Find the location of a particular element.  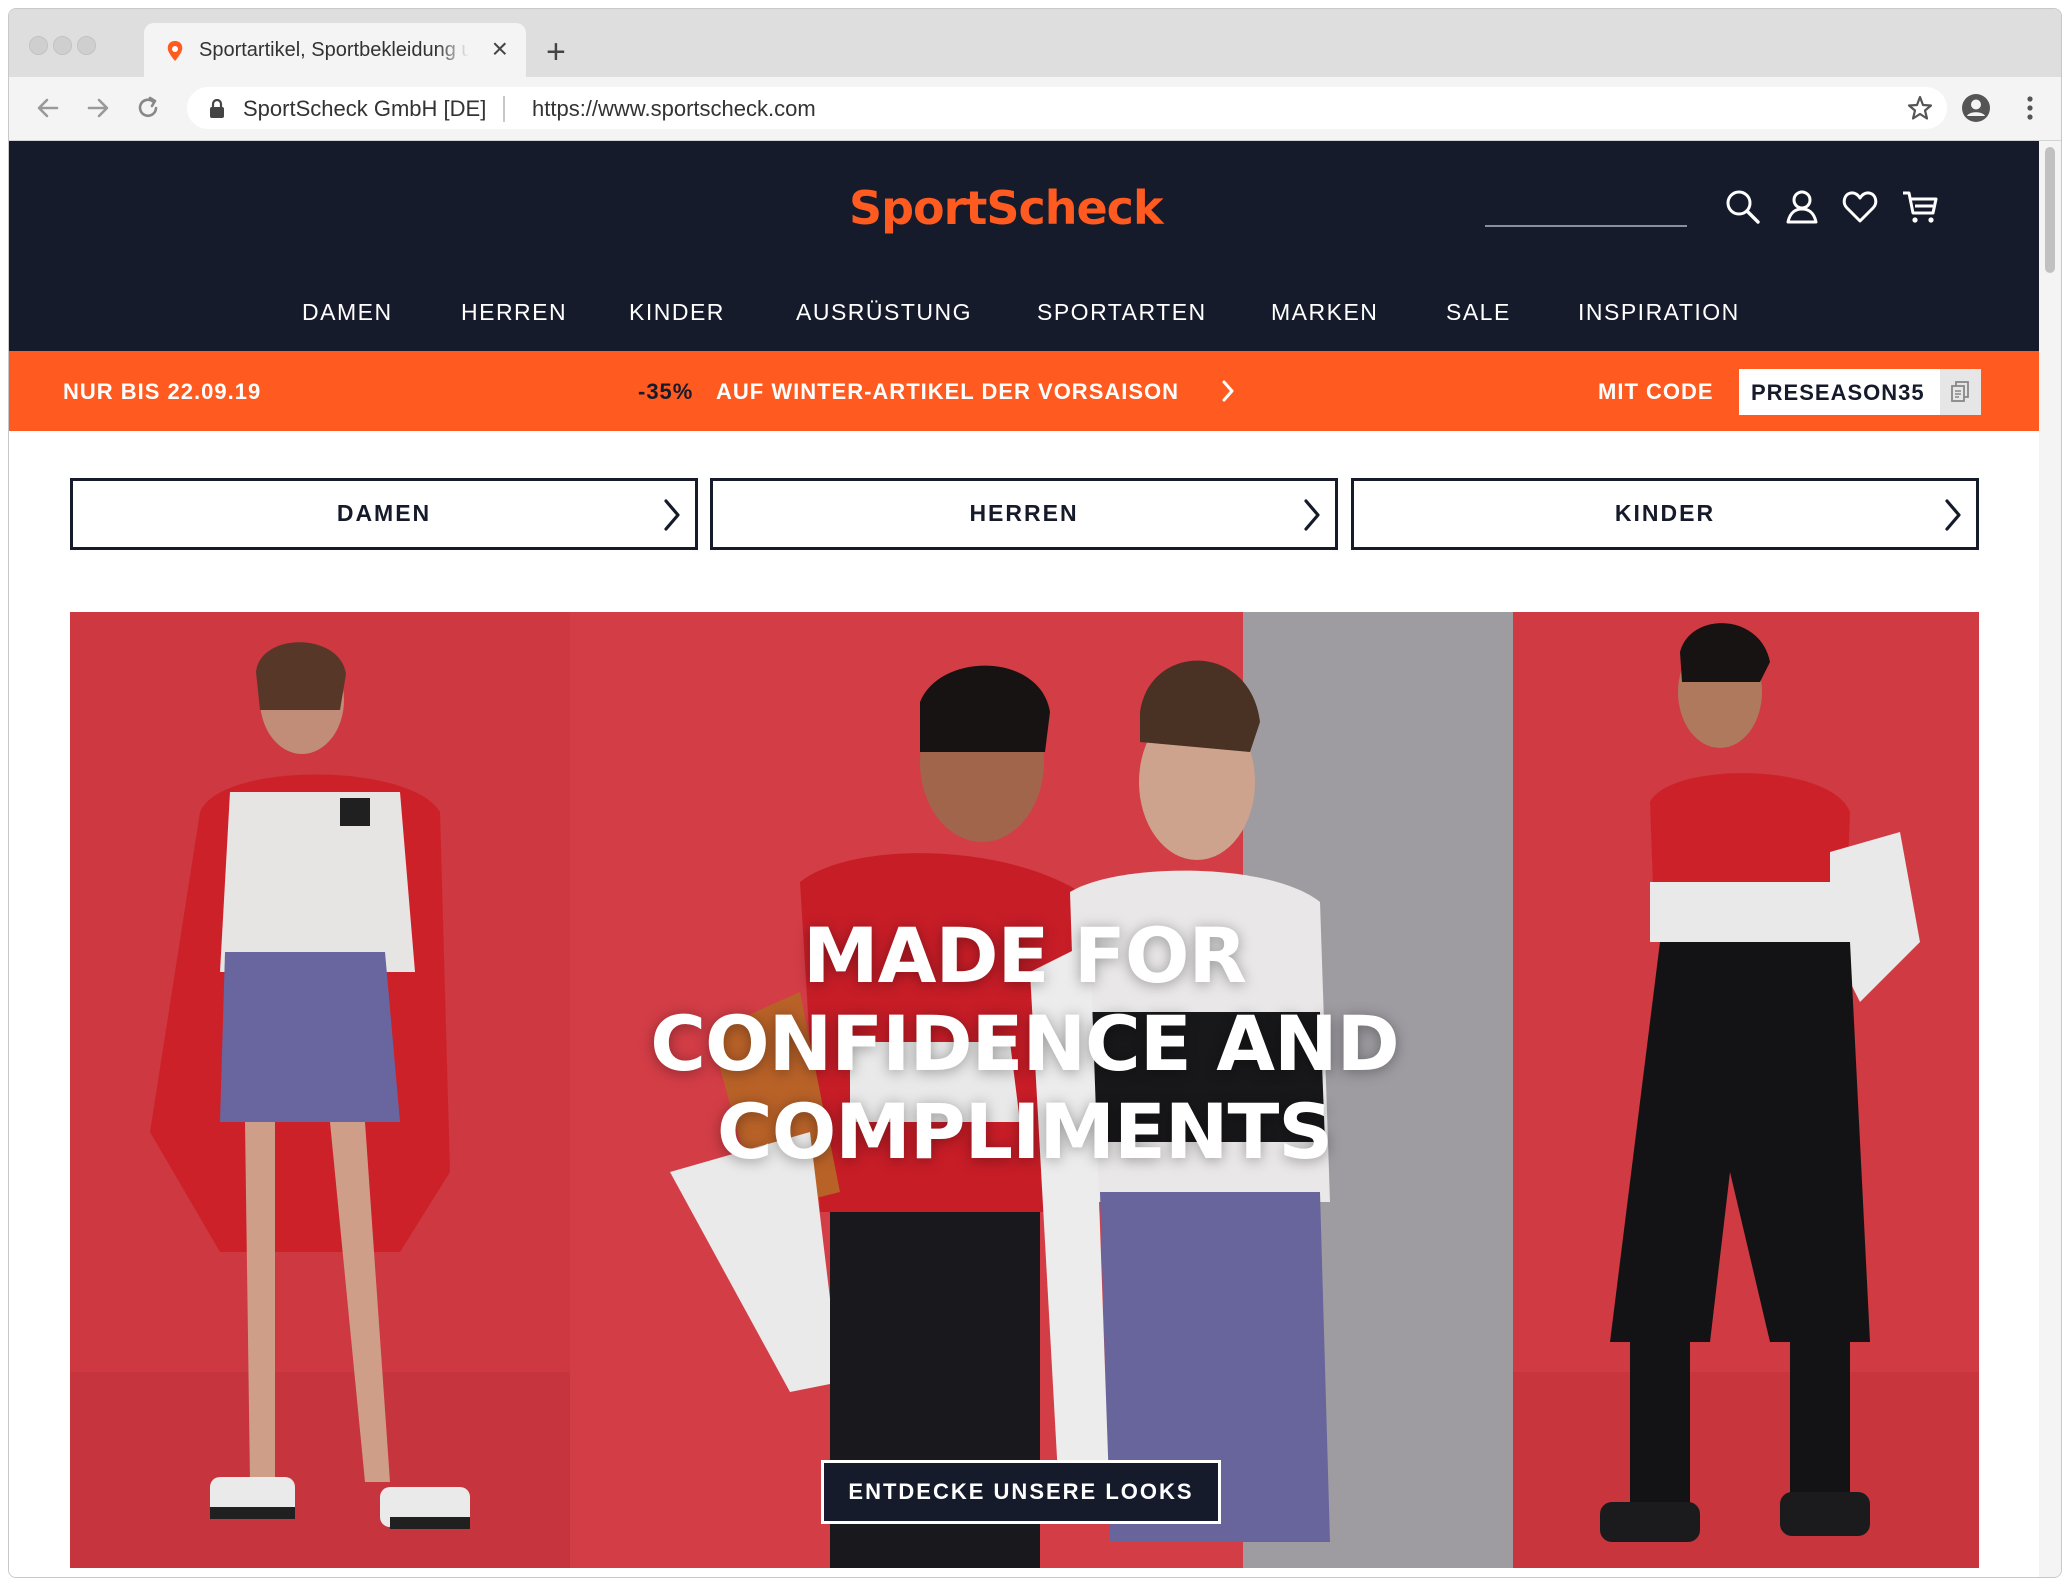

browser-tab: Sportartikel, Sportbekleidung u × is located at coordinates (335, 50).